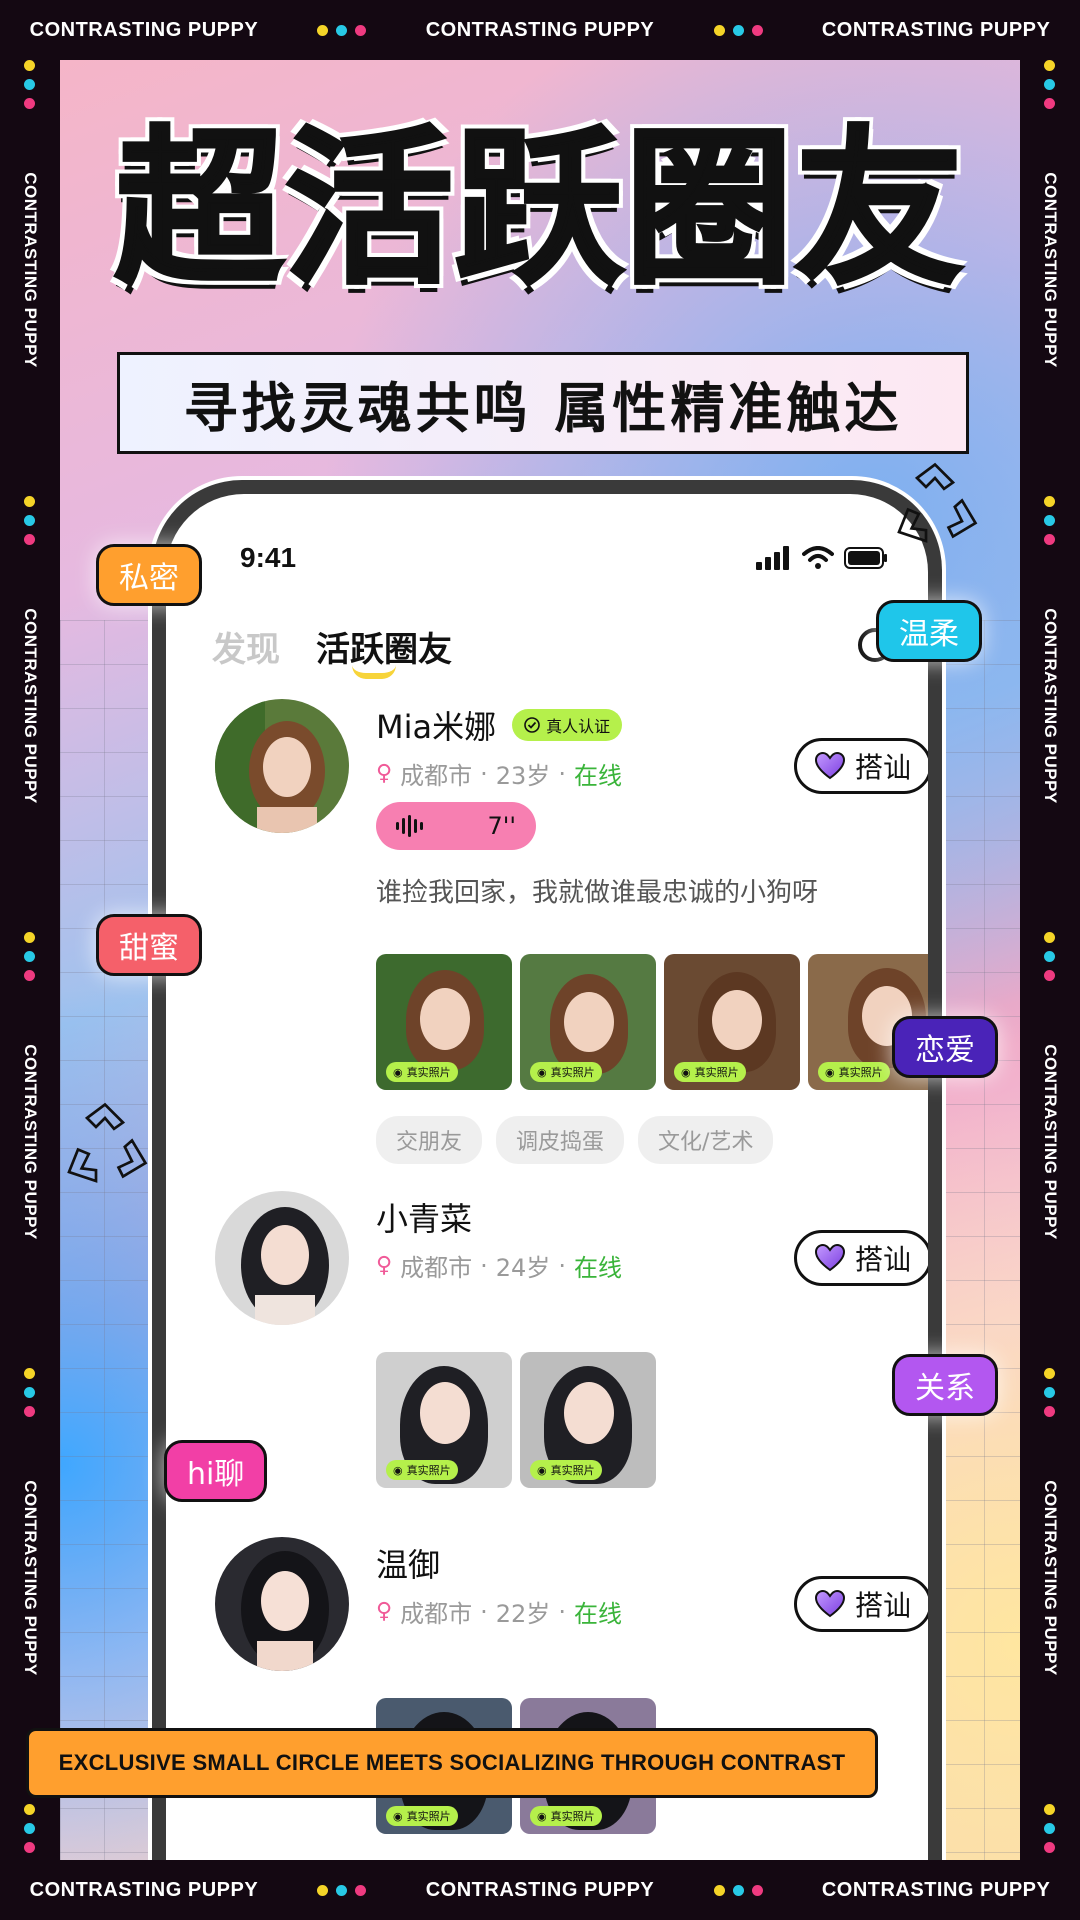  I want to click on wifi-icon, so click(818, 557).